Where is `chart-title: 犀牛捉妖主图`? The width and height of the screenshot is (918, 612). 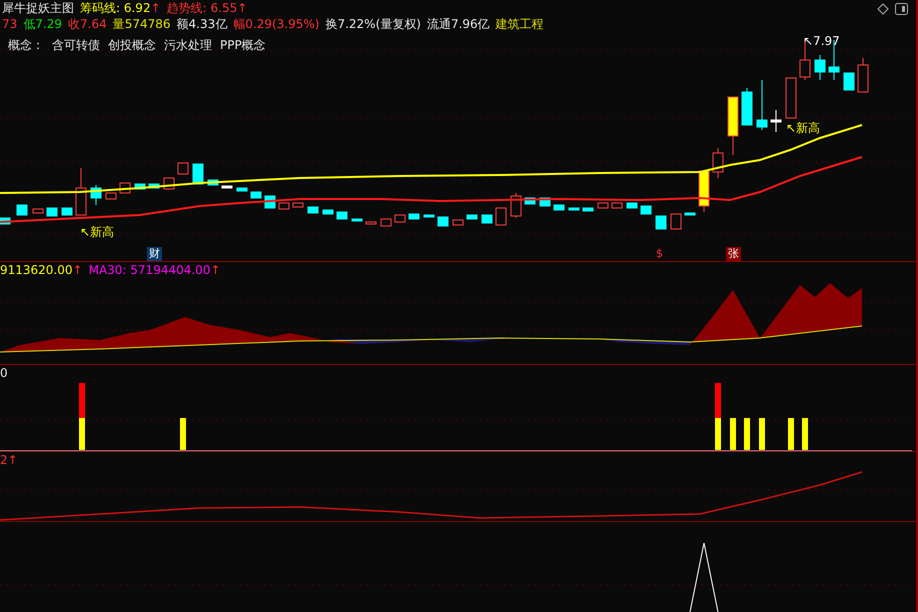
chart-title: 犀牛捉妖主图 is located at coordinates (38, 8).